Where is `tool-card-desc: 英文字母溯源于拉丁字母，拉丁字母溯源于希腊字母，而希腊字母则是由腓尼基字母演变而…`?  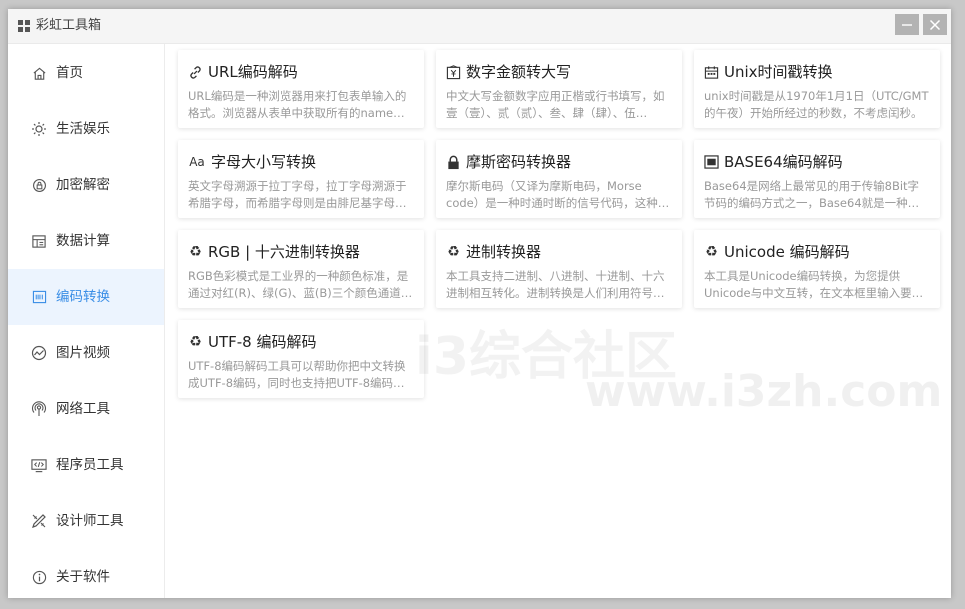
tool-card-desc: 英文字母溯源于拉丁字母，拉丁字母溯源于希腊字母，而希腊字母则是由腓尼基字母演变而… is located at coordinates (297, 194).